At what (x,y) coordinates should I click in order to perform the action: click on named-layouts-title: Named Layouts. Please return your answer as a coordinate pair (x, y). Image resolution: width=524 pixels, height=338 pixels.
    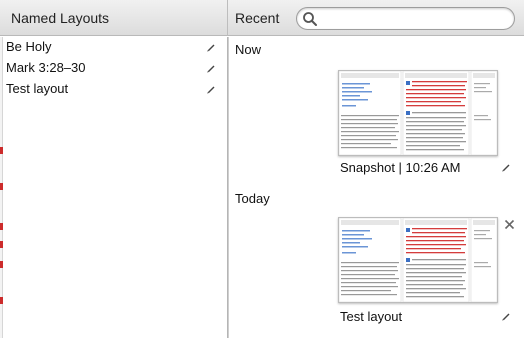
    Looking at the image, I should click on (60, 18).